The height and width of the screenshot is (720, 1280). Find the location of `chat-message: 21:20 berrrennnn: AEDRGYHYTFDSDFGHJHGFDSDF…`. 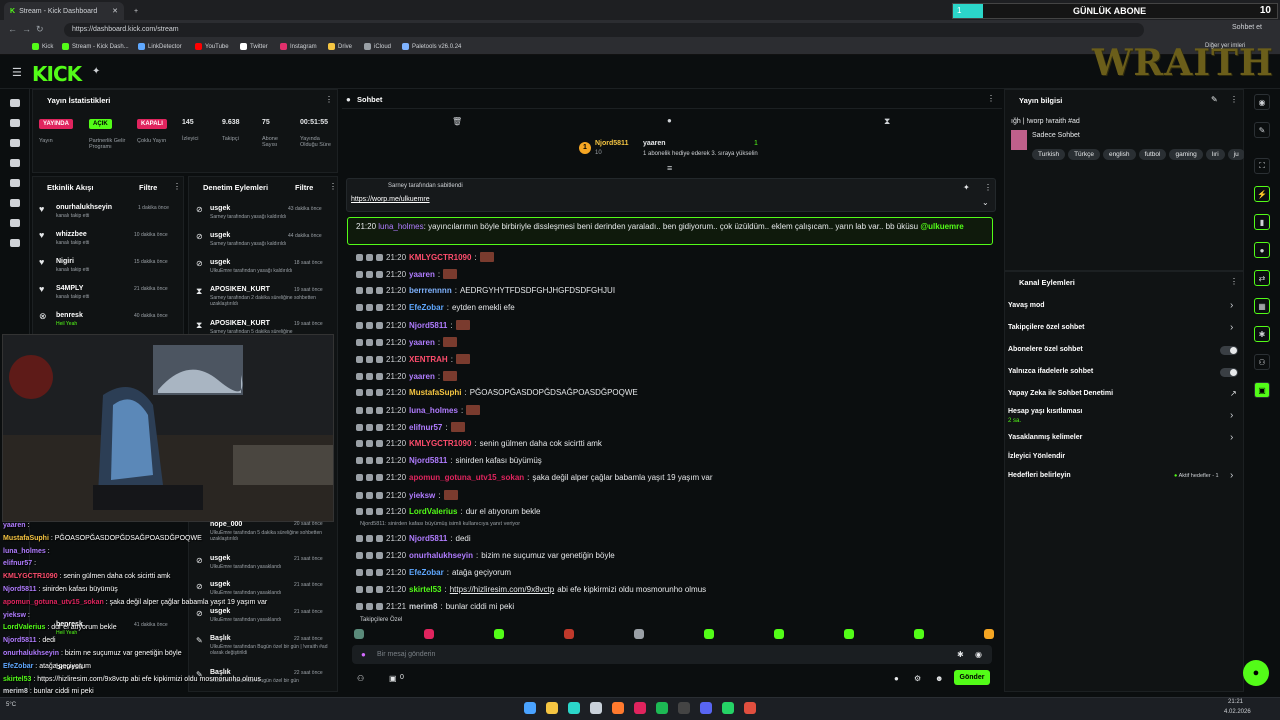

chat-message: 21:20 berrrennnn: AEDRGYHYTFDSDFGHJHGFDSDF… is located at coordinates (485, 290).